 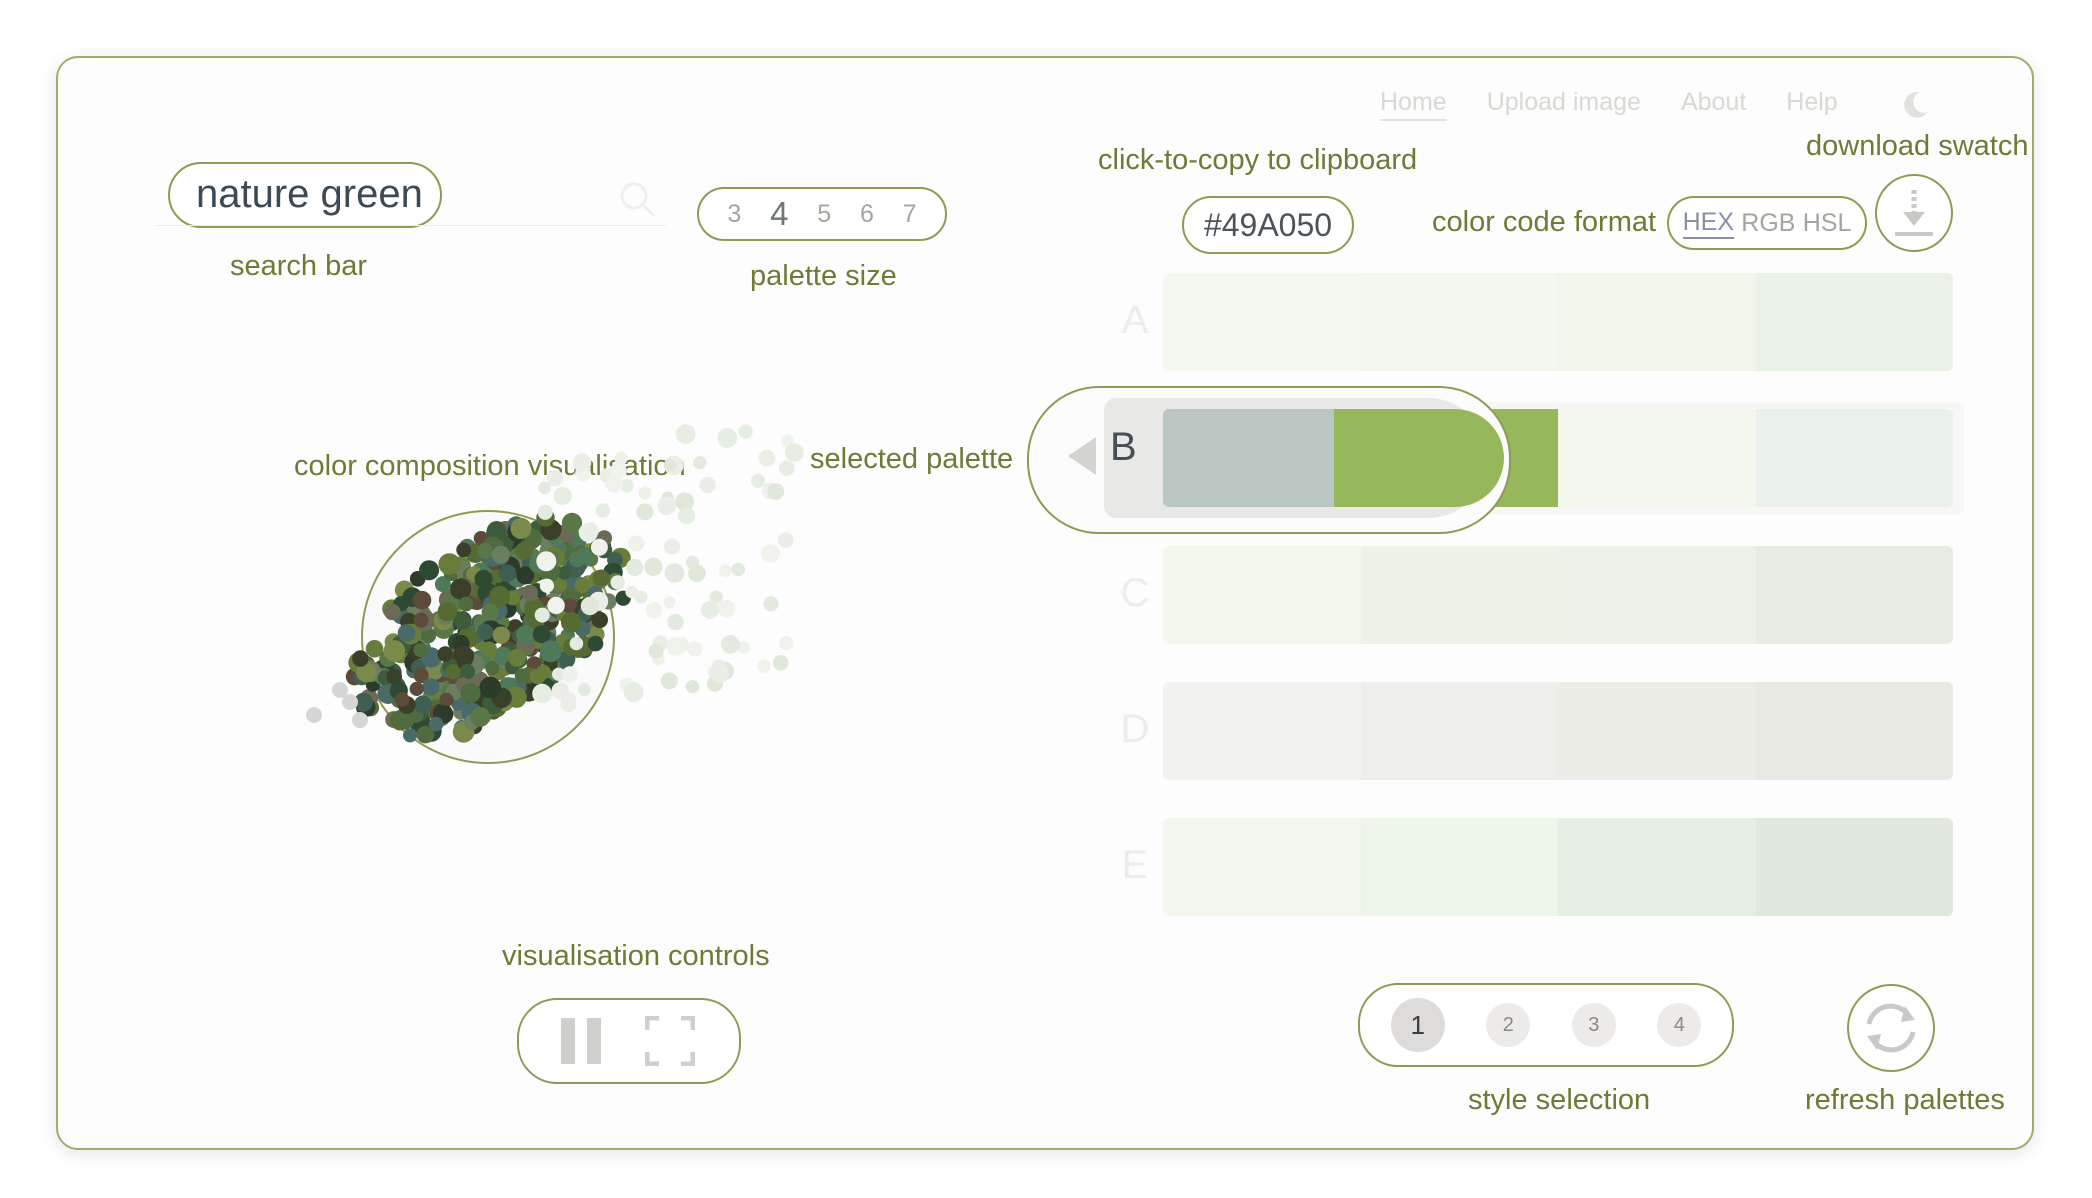 What do you see at coordinates (779, 214) in the screenshot?
I see `size-option-4: 4` at bounding box center [779, 214].